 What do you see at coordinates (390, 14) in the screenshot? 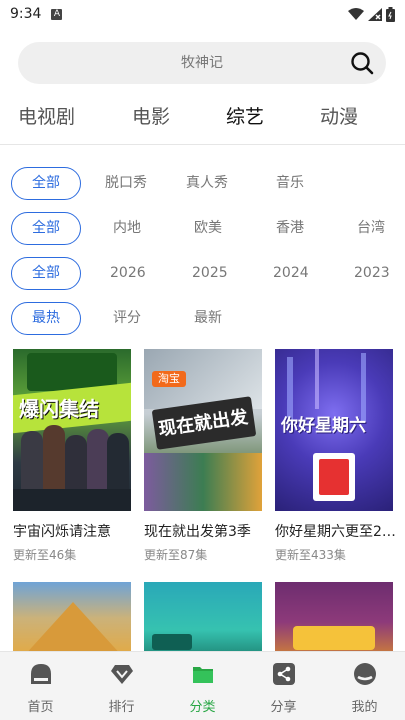
I see `battery-icon` at bounding box center [390, 14].